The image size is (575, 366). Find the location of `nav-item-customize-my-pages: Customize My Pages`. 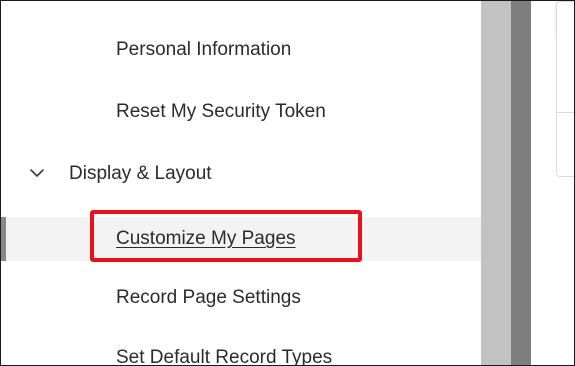

nav-item-customize-my-pages: Customize My Pages is located at coordinates (241, 239).